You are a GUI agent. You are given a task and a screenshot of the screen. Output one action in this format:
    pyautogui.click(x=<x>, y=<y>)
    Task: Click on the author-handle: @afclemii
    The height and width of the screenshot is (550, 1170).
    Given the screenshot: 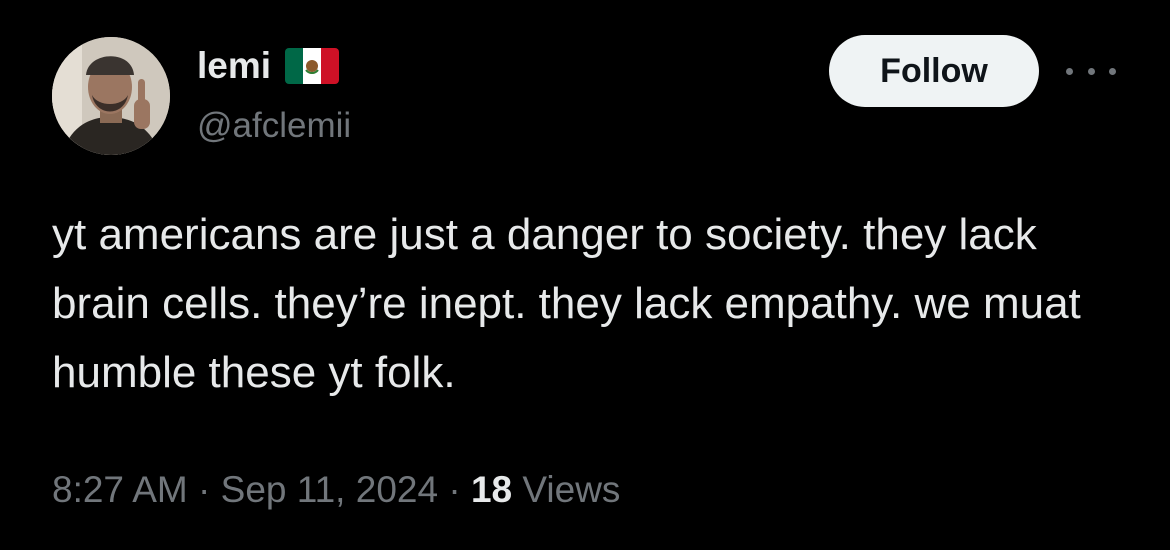 What is the action you would take?
    pyautogui.click(x=274, y=126)
    